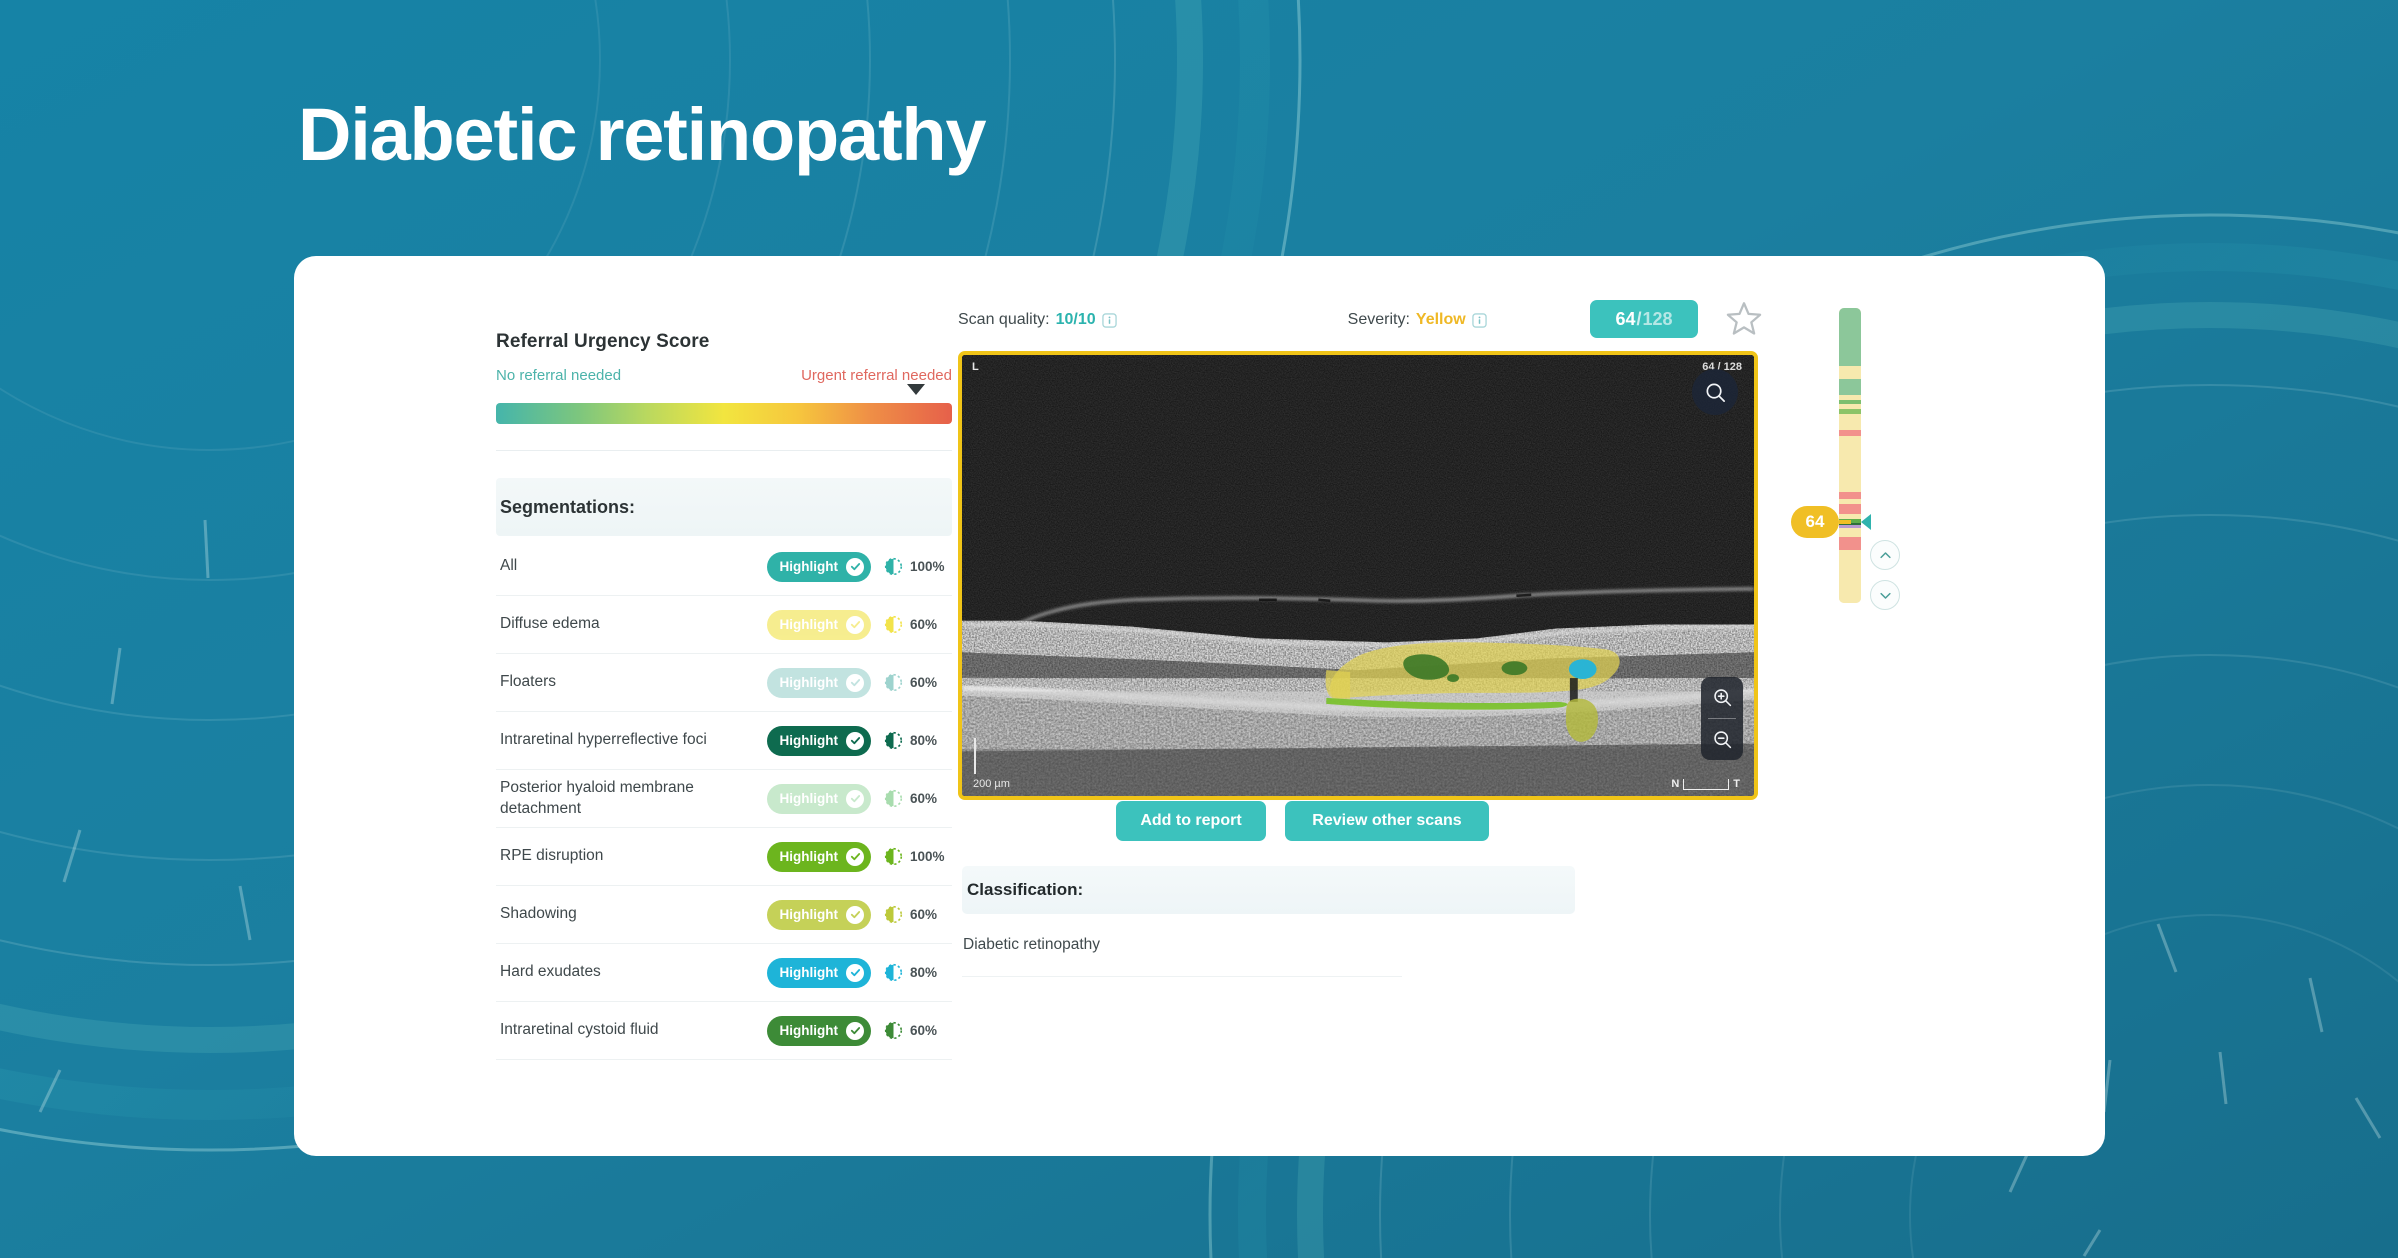 This screenshot has width=2398, height=1258. I want to click on segmentation-label: Diffuse edema, so click(550, 624).